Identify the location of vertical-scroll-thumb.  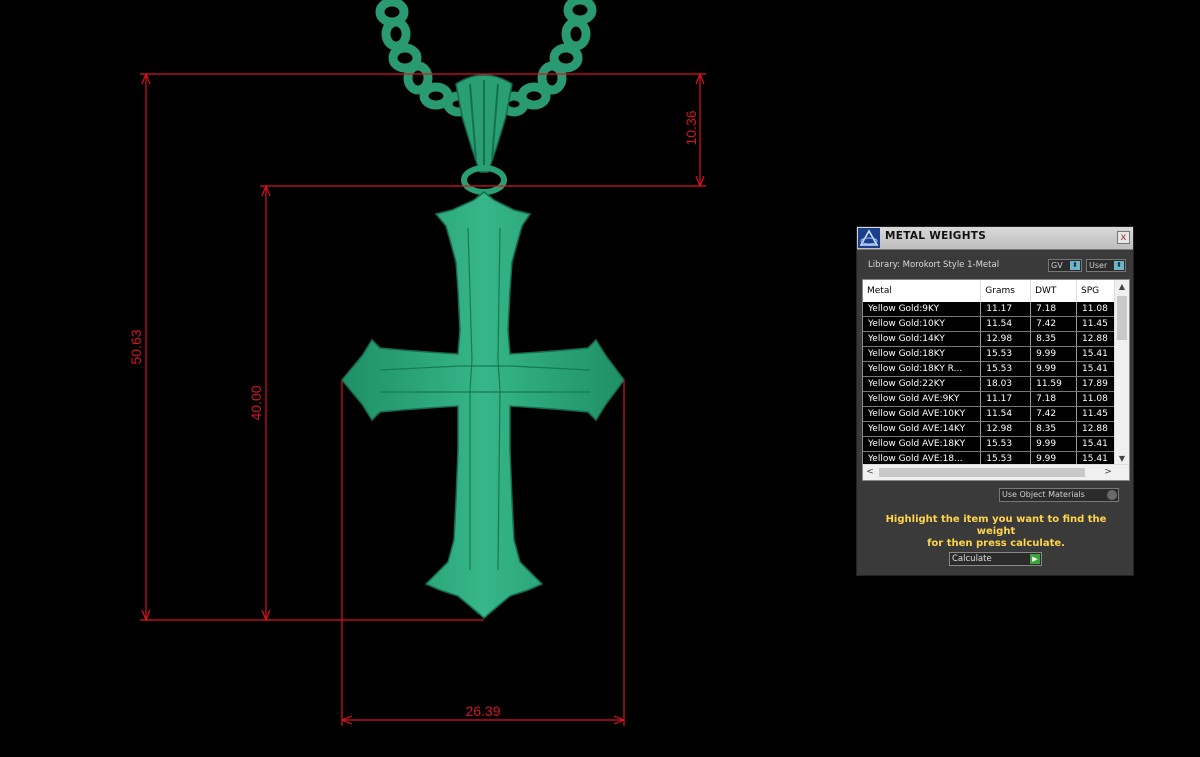
(1122, 318).